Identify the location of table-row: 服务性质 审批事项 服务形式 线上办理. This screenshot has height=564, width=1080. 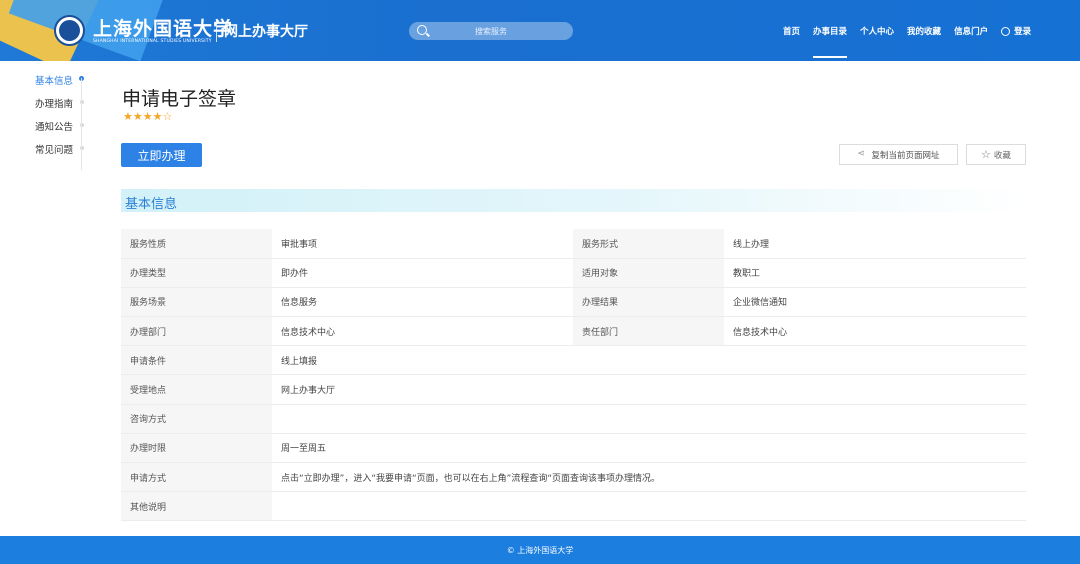
(573, 244).